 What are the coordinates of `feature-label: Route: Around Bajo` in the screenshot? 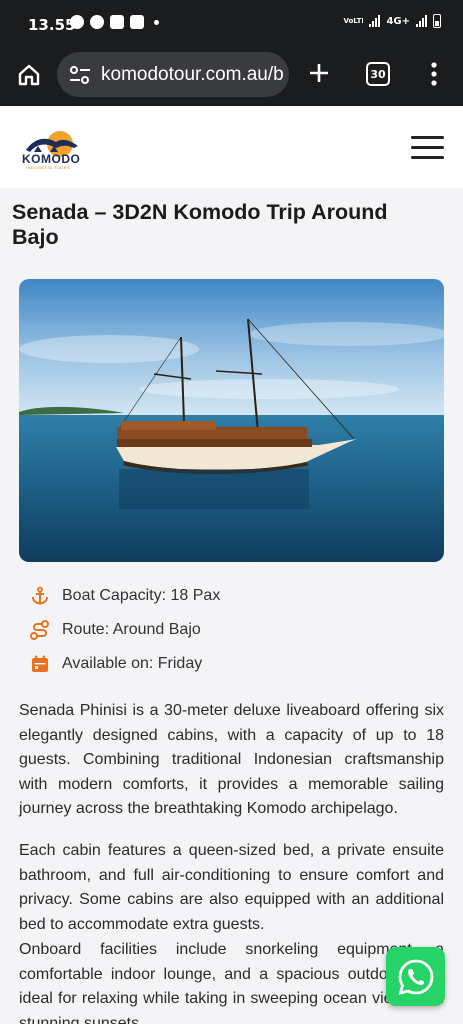 It's located at (131, 629).